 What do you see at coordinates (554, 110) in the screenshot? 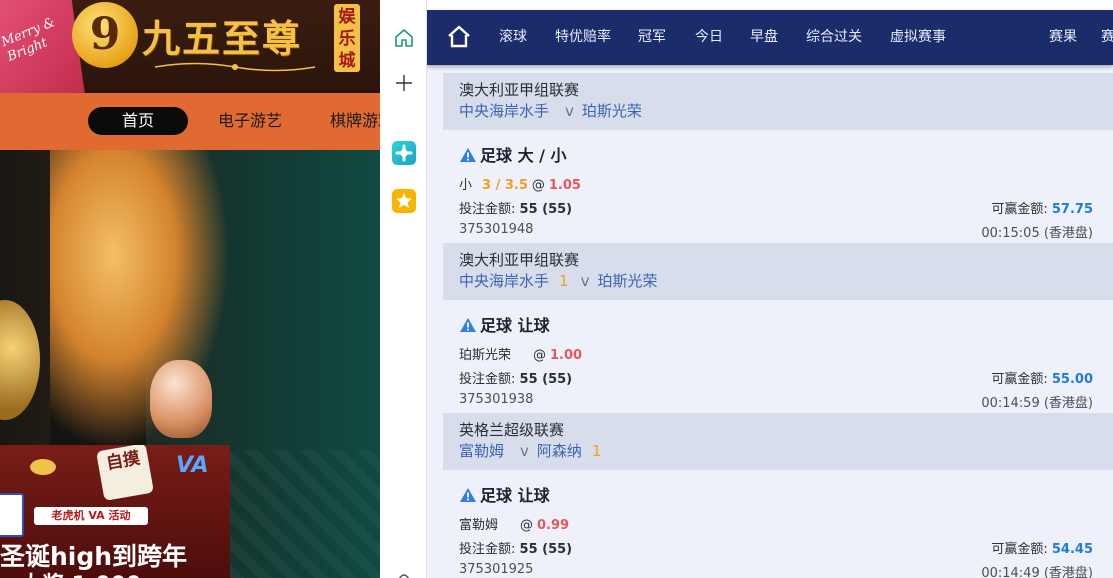
I see `match-line: 中央海岸水手 v 珀斯光荣` at bounding box center [554, 110].